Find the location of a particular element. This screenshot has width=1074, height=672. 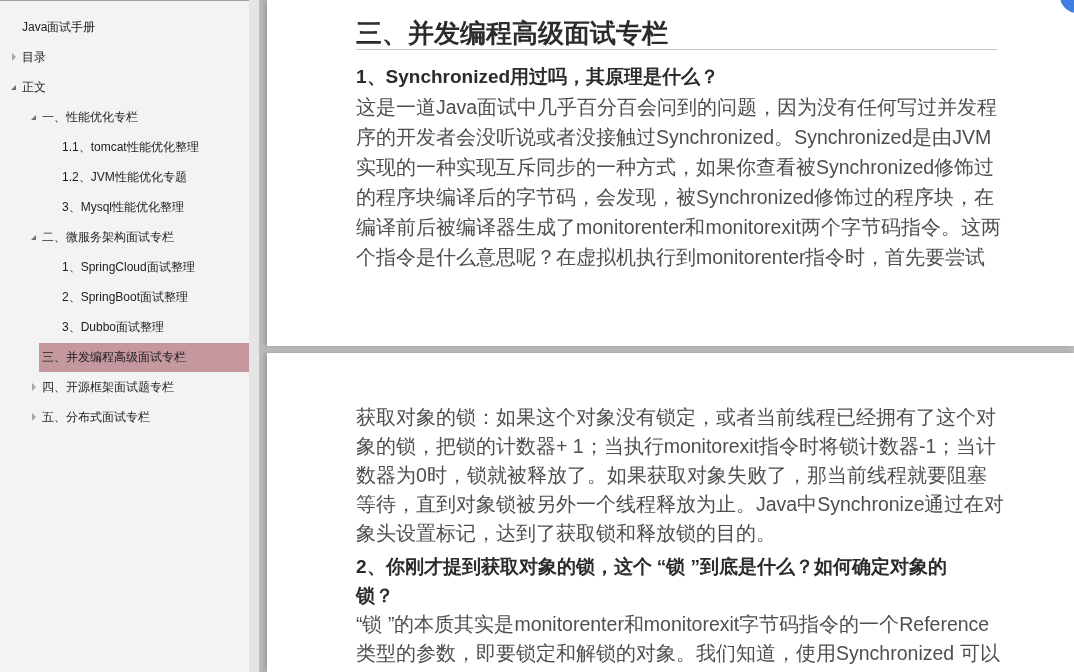

tree-item: 1、SpringCloud面试整理 is located at coordinates (128, 267).